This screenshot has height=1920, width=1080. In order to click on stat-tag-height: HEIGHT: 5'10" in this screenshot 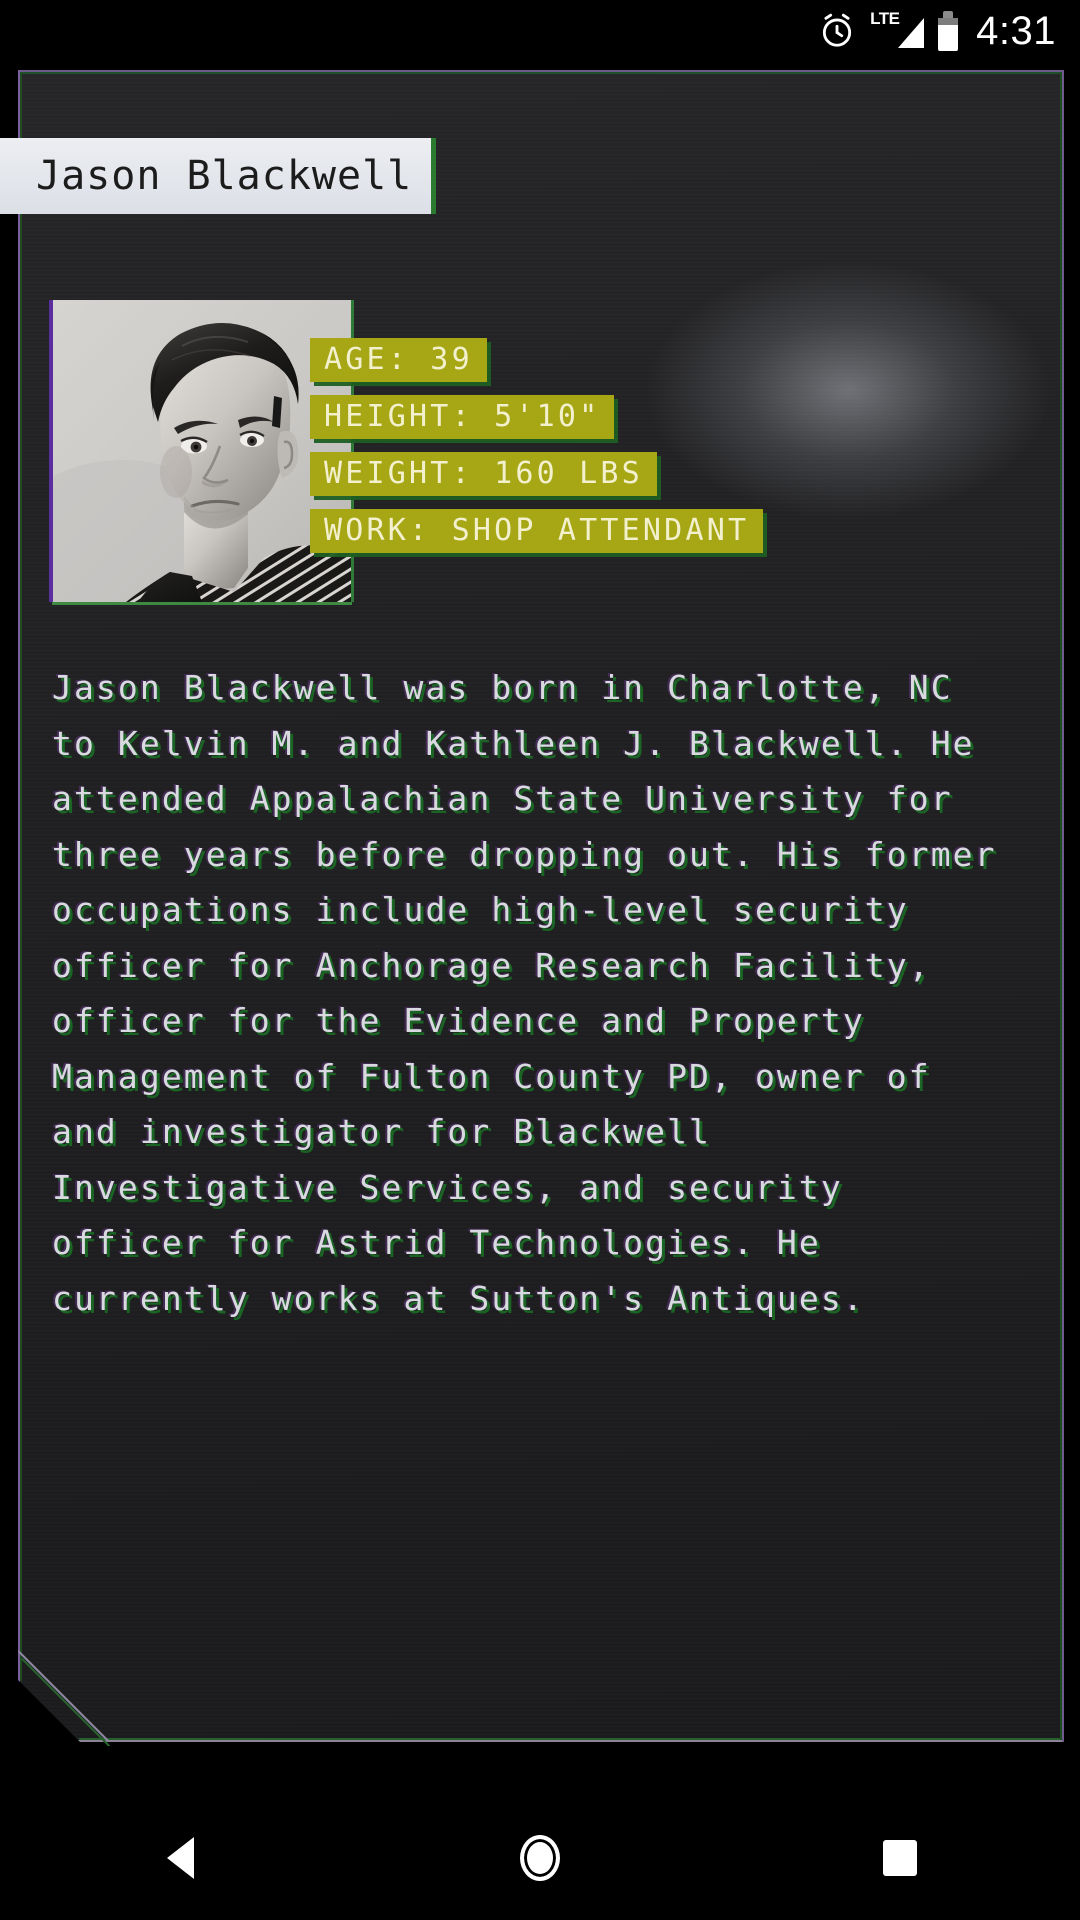, I will do `click(462, 417)`.